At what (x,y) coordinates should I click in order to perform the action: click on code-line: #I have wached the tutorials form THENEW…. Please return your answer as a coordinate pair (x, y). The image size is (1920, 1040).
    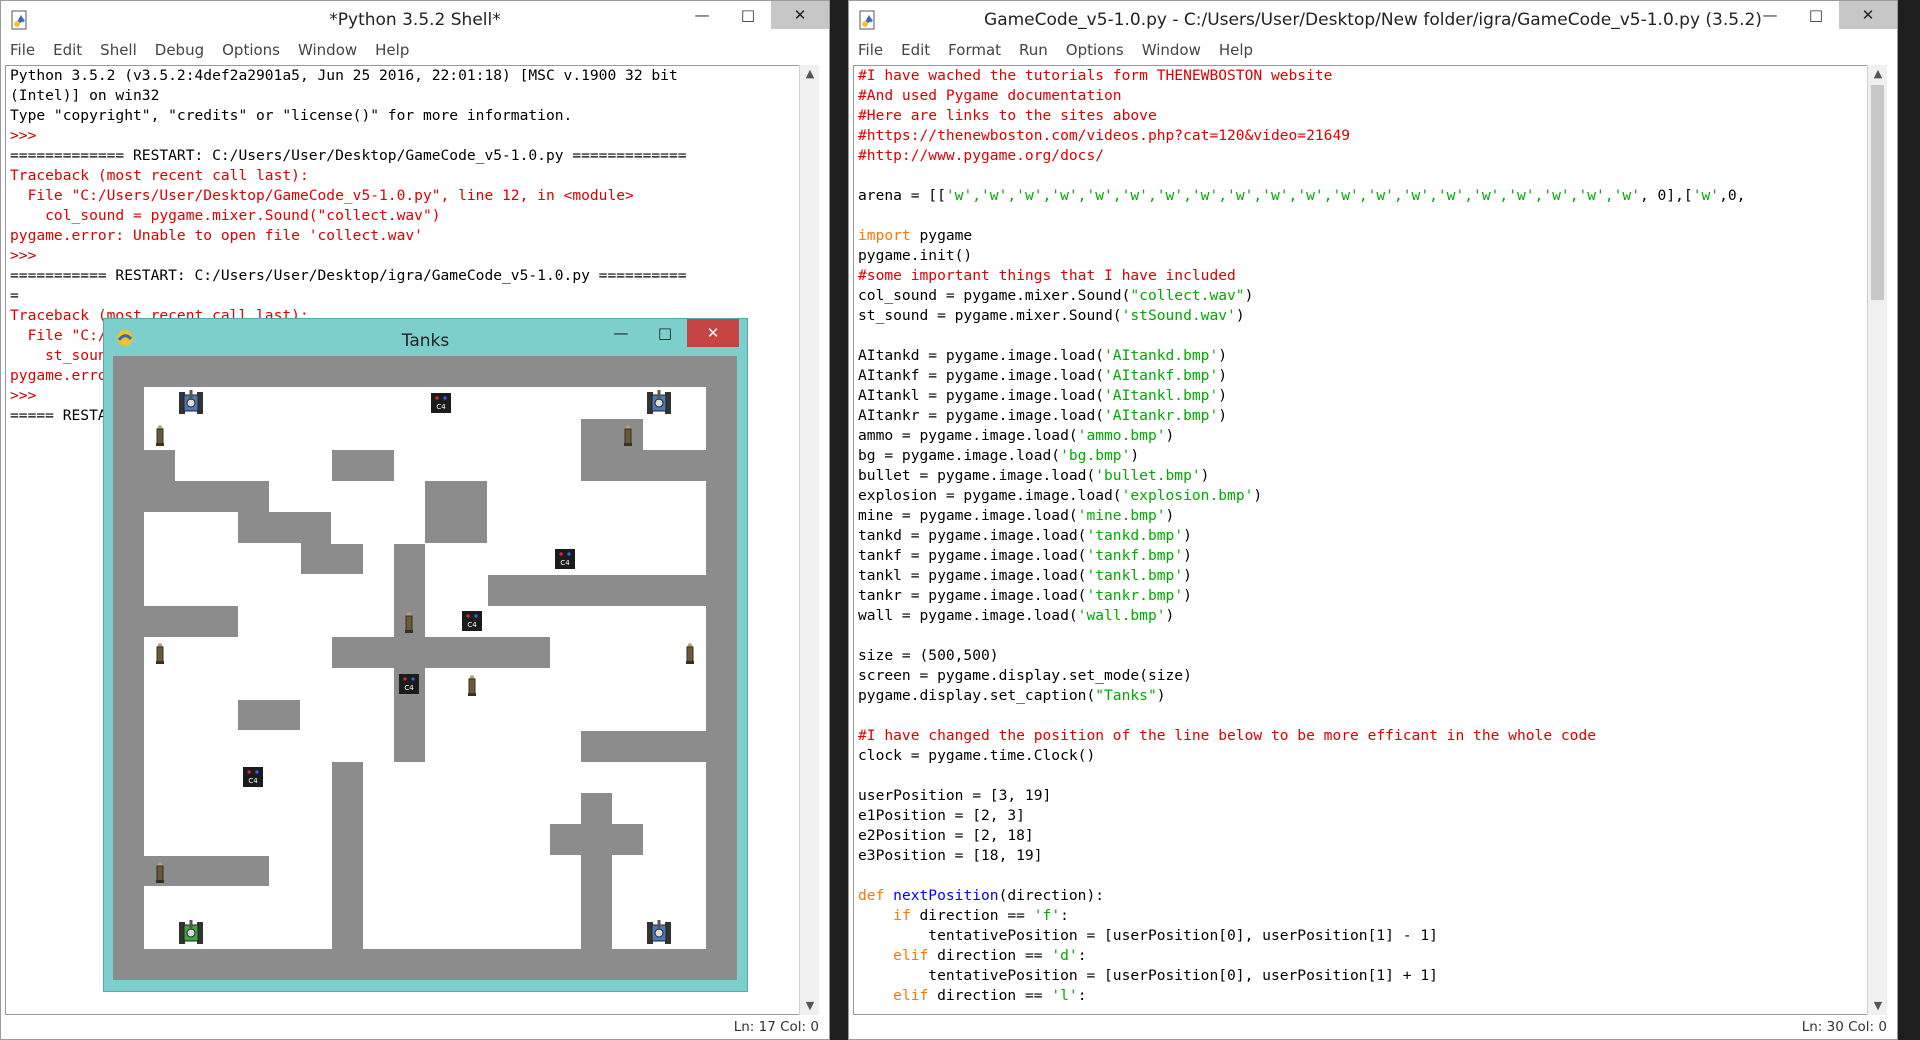
    Looking at the image, I should click on (1095, 75).